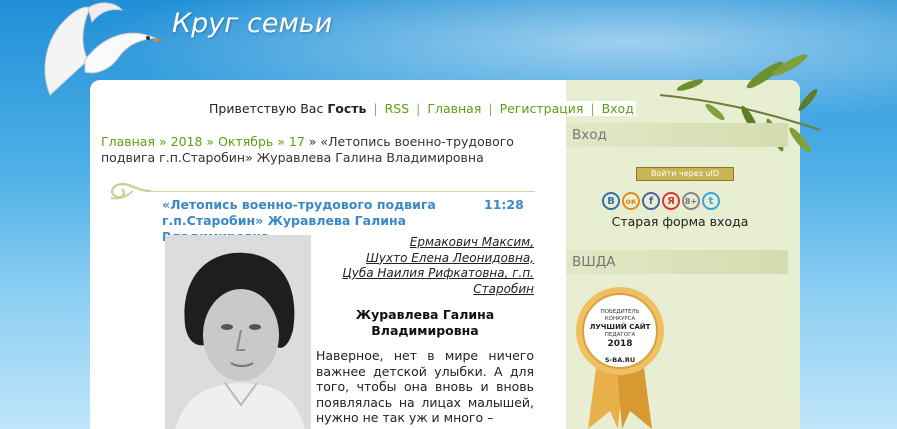  Describe the element at coordinates (425, 281) in the screenshot. I see `author-link: Цуба Наилия Рифкатовна, г.п. Старобин` at that location.